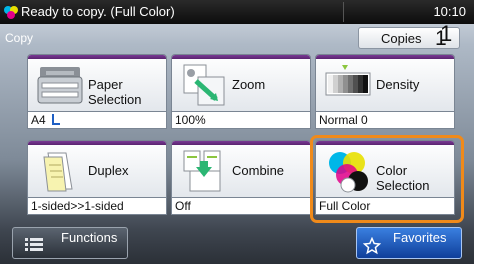 This screenshot has height=264, width=478. I want to click on density-button: Density, so click(385, 83).